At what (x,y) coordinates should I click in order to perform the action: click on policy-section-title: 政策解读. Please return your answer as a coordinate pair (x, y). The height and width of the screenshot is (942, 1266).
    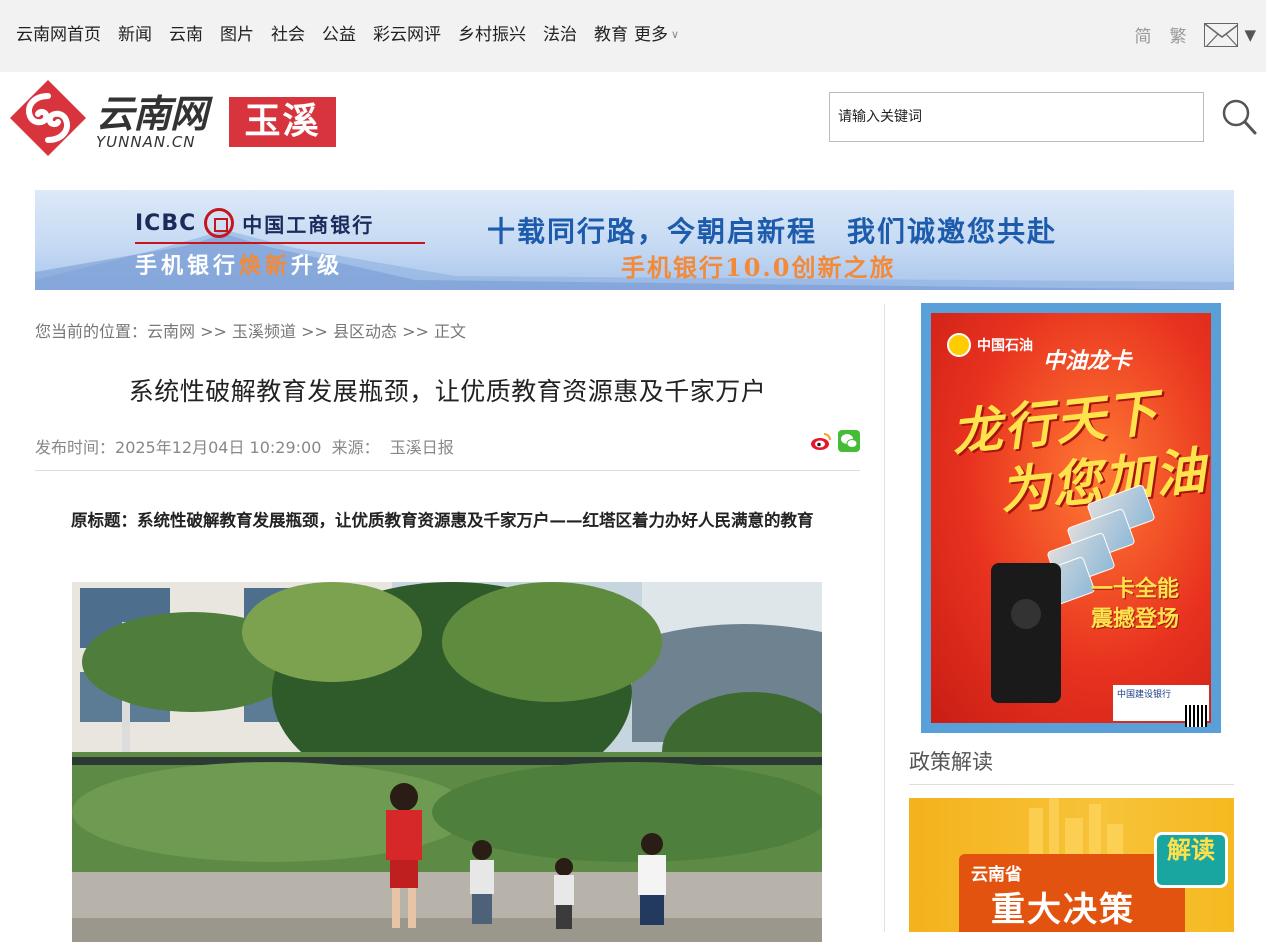
    Looking at the image, I should click on (951, 761).